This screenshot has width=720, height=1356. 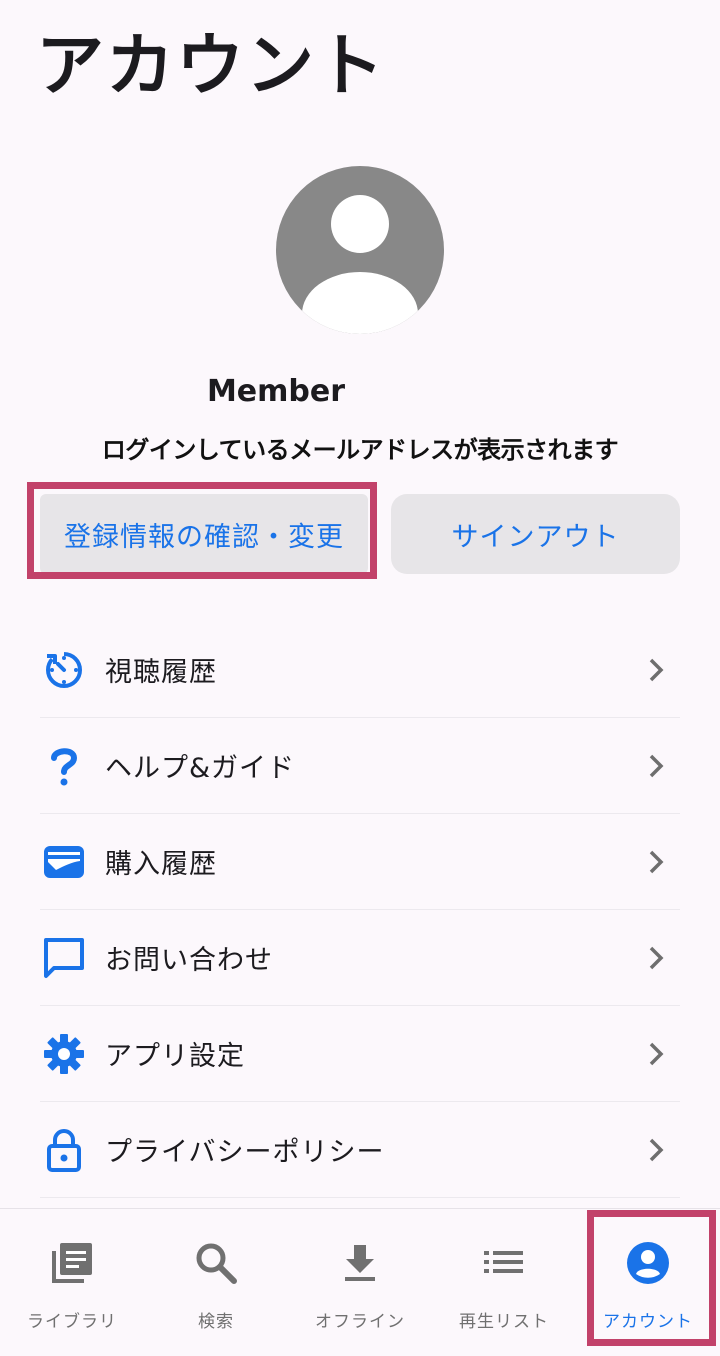 What do you see at coordinates (216, 1263) in the screenshot?
I see `search-icon` at bounding box center [216, 1263].